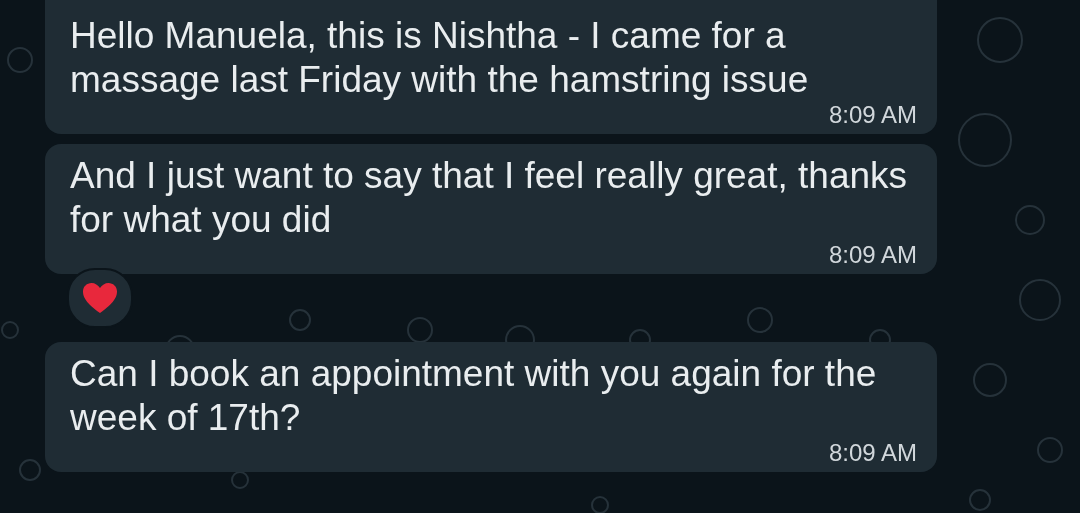  I want to click on message-text: Hello Manuela, this is Nishtha - I came for a massage last Friday with the hamstring issue, so click(440, 58).